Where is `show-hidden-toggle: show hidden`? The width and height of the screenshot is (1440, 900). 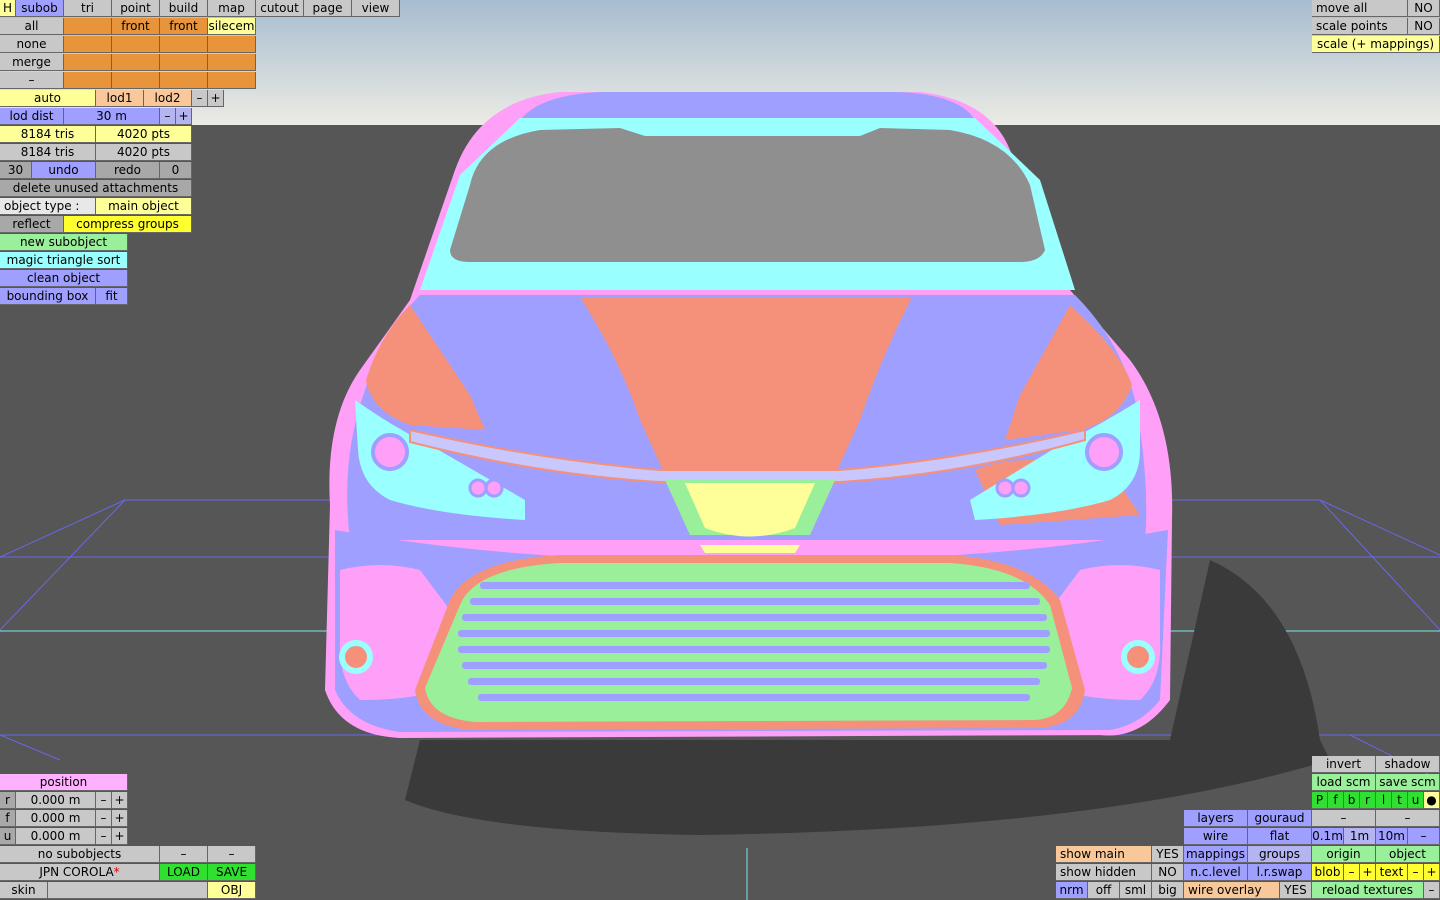 show-hidden-toggle: show hidden is located at coordinates (1104, 872).